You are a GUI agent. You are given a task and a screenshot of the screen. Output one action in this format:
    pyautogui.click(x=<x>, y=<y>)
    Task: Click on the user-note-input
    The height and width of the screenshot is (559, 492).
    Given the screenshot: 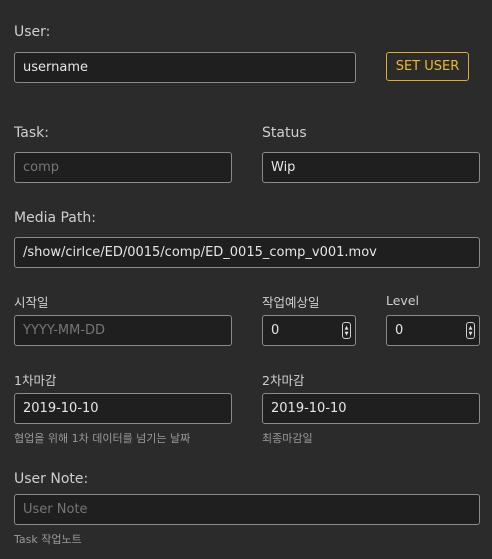 What is the action you would take?
    pyautogui.click(x=247, y=509)
    